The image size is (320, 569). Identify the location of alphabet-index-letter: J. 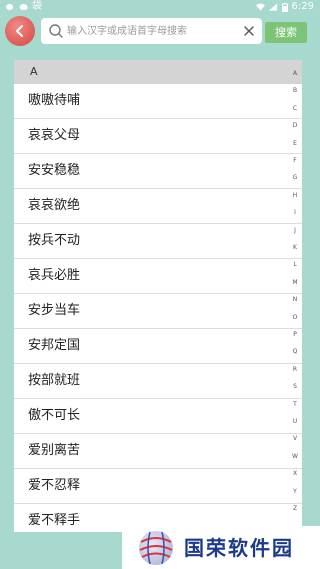
(295, 231).